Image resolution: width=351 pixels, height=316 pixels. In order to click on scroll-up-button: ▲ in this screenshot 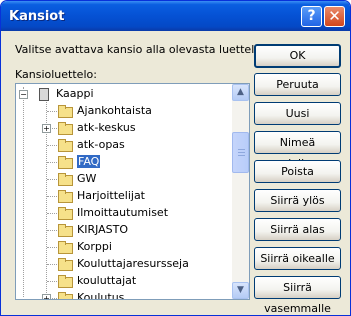, I will do `click(240, 92)`.